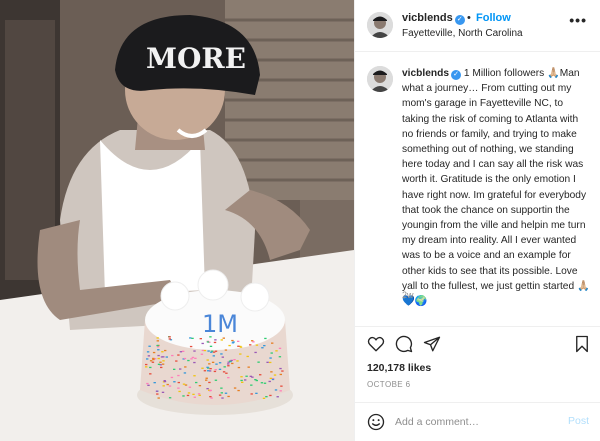 This screenshot has width=600, height=441. Describe the element at coordinates (456, 75) in the screenshot. I see `caption-verified-badge-icon: ✓` at that location.